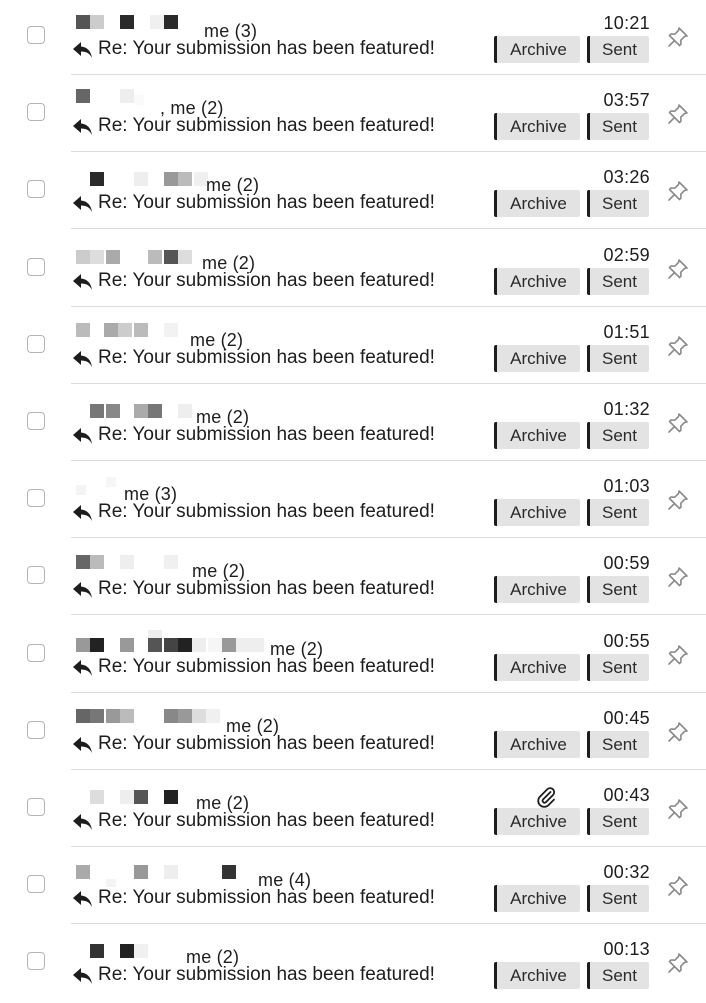 The image size is (706, 1003). I want to click on thread-time: 01:32, so click(626, 409).